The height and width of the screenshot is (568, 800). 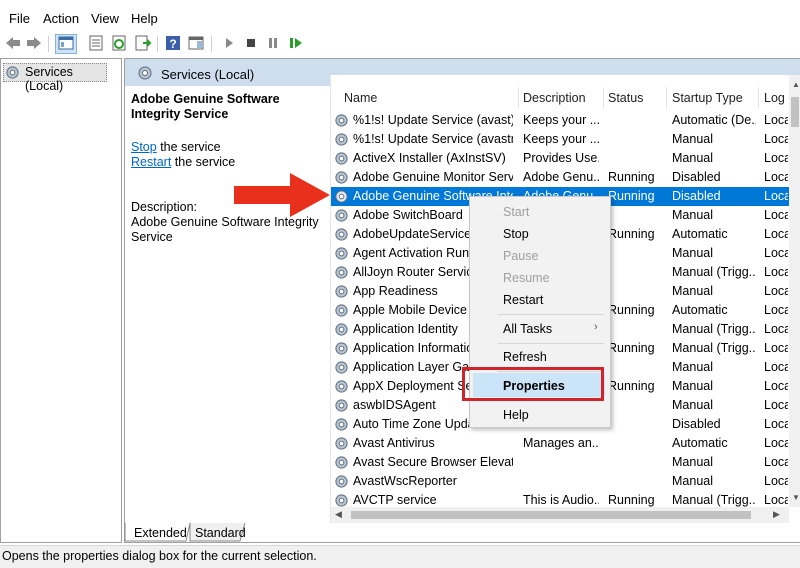 What do you see at coordinates (66, 43) in the screenshot?
I see `console-tree-icon` at bounding box center [66, 43].